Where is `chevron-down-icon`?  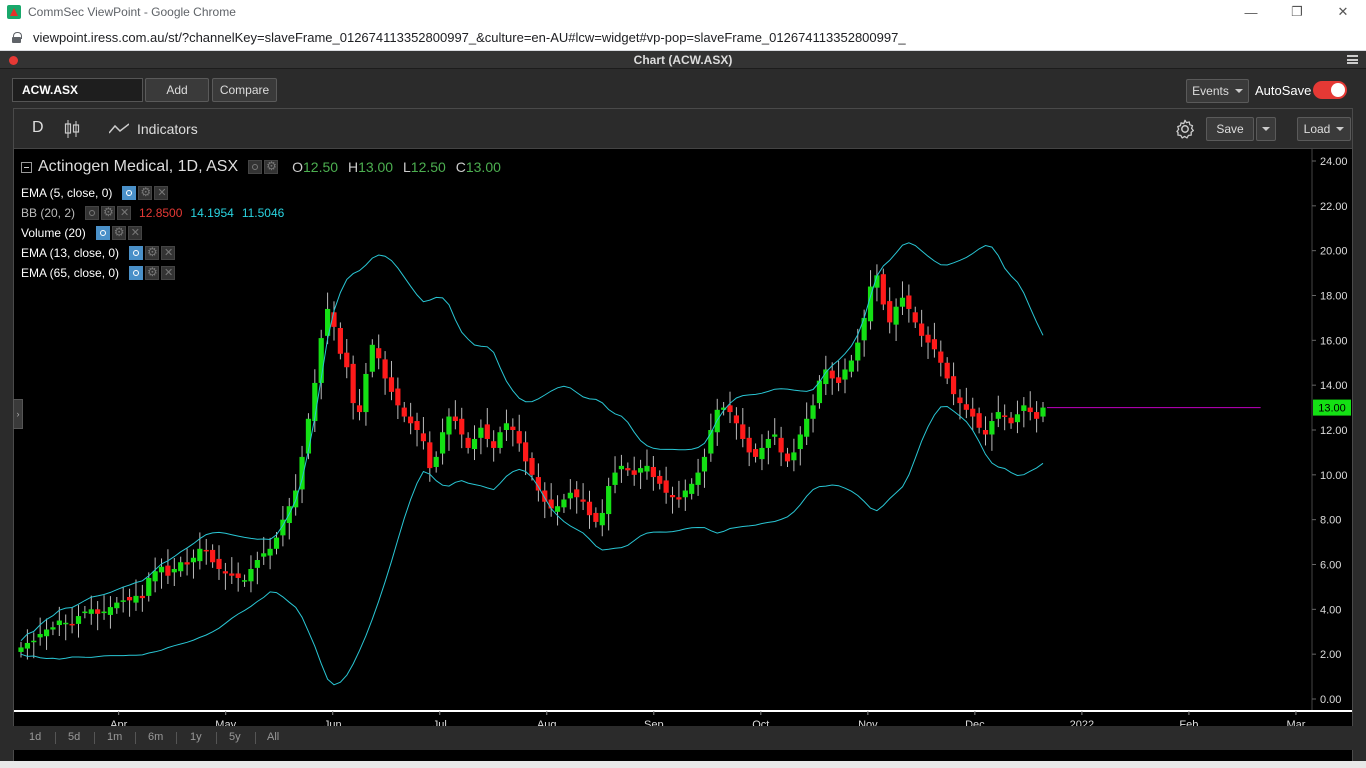 chevron-down-icon is located at coordinates (1266, 129).